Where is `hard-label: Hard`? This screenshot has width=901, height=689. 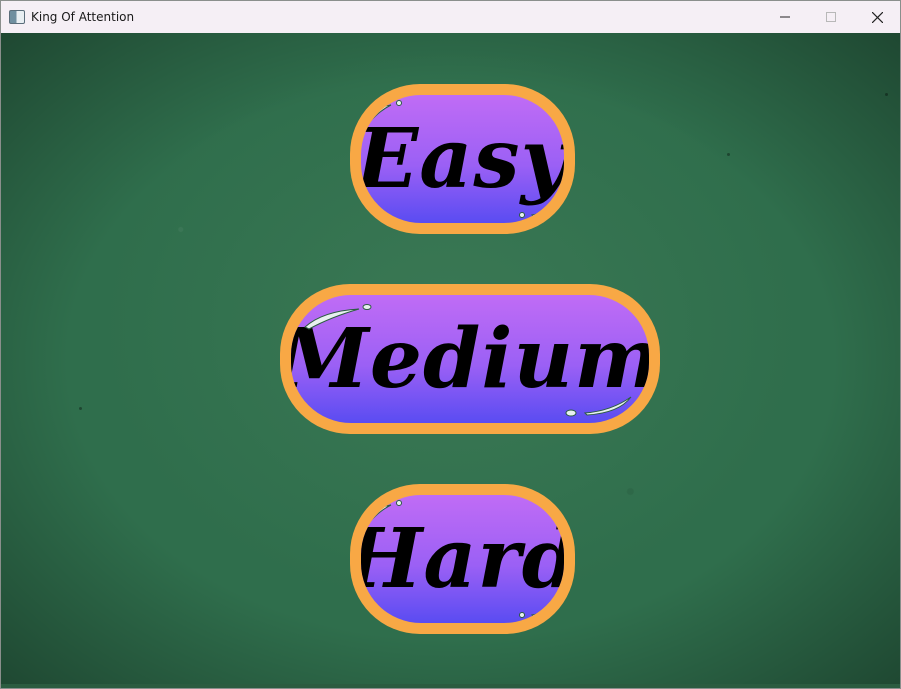
hard-label: Hard is located at coordinates (462, 559).